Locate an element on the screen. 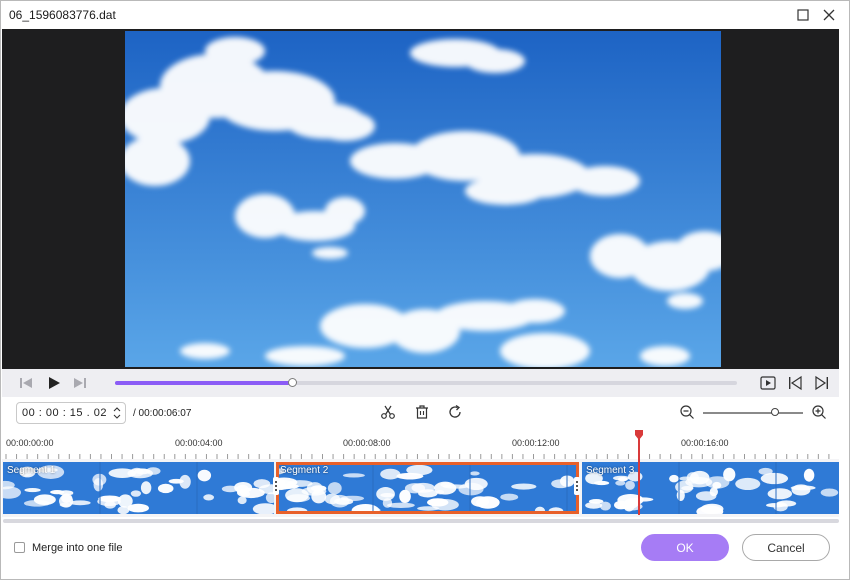 The width and height of the screenshot is (850, 580). zoom-in-icon is located at coordinates (819, 412).